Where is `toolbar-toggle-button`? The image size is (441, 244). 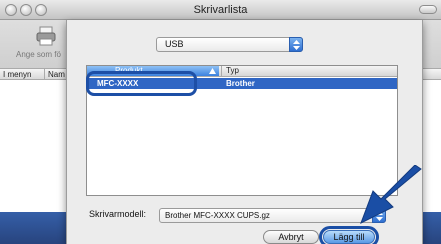 toolbar-toggle-button is located at coordinates (428, 9).